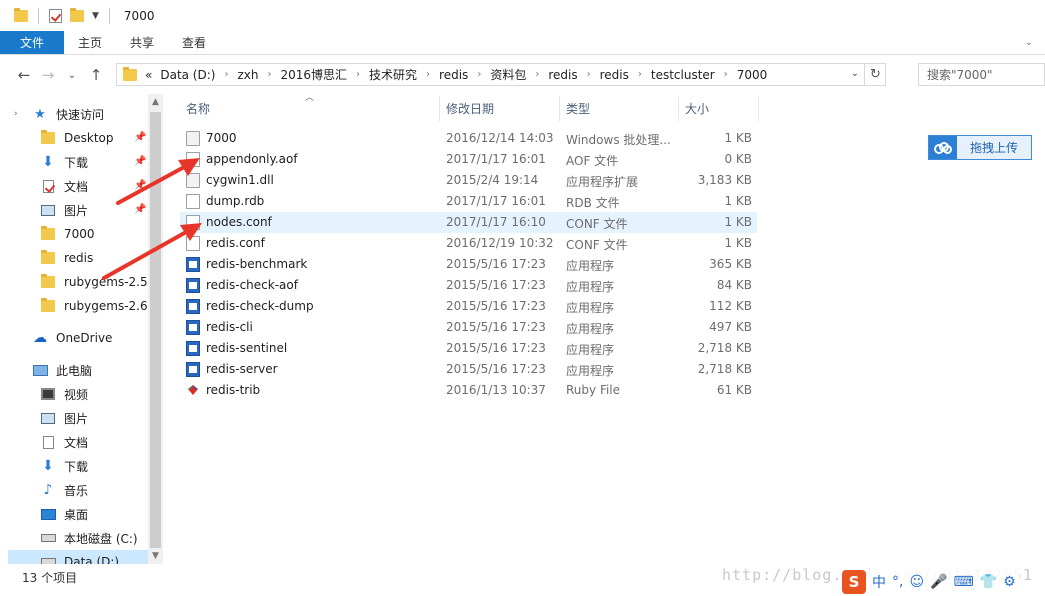  What do you see at coordinates (468, 285) in the screenshot?
I see `file-row: redis-check-aof 2015/5/16 17:23 应用程序 84 KB` at bounding box center [468, 285].